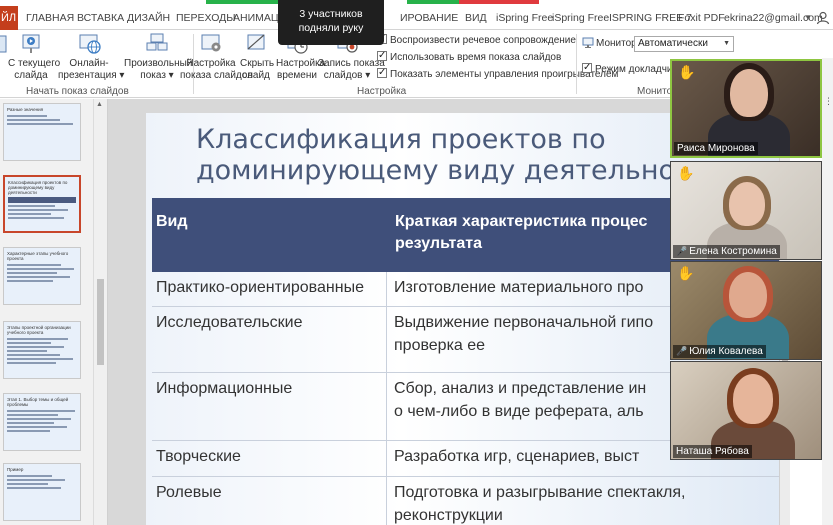  What do you see at coordinates (260, 287) in the screenshot?
I see `cell-type: Практико-ориентированные` at bounding box center [260, 287].